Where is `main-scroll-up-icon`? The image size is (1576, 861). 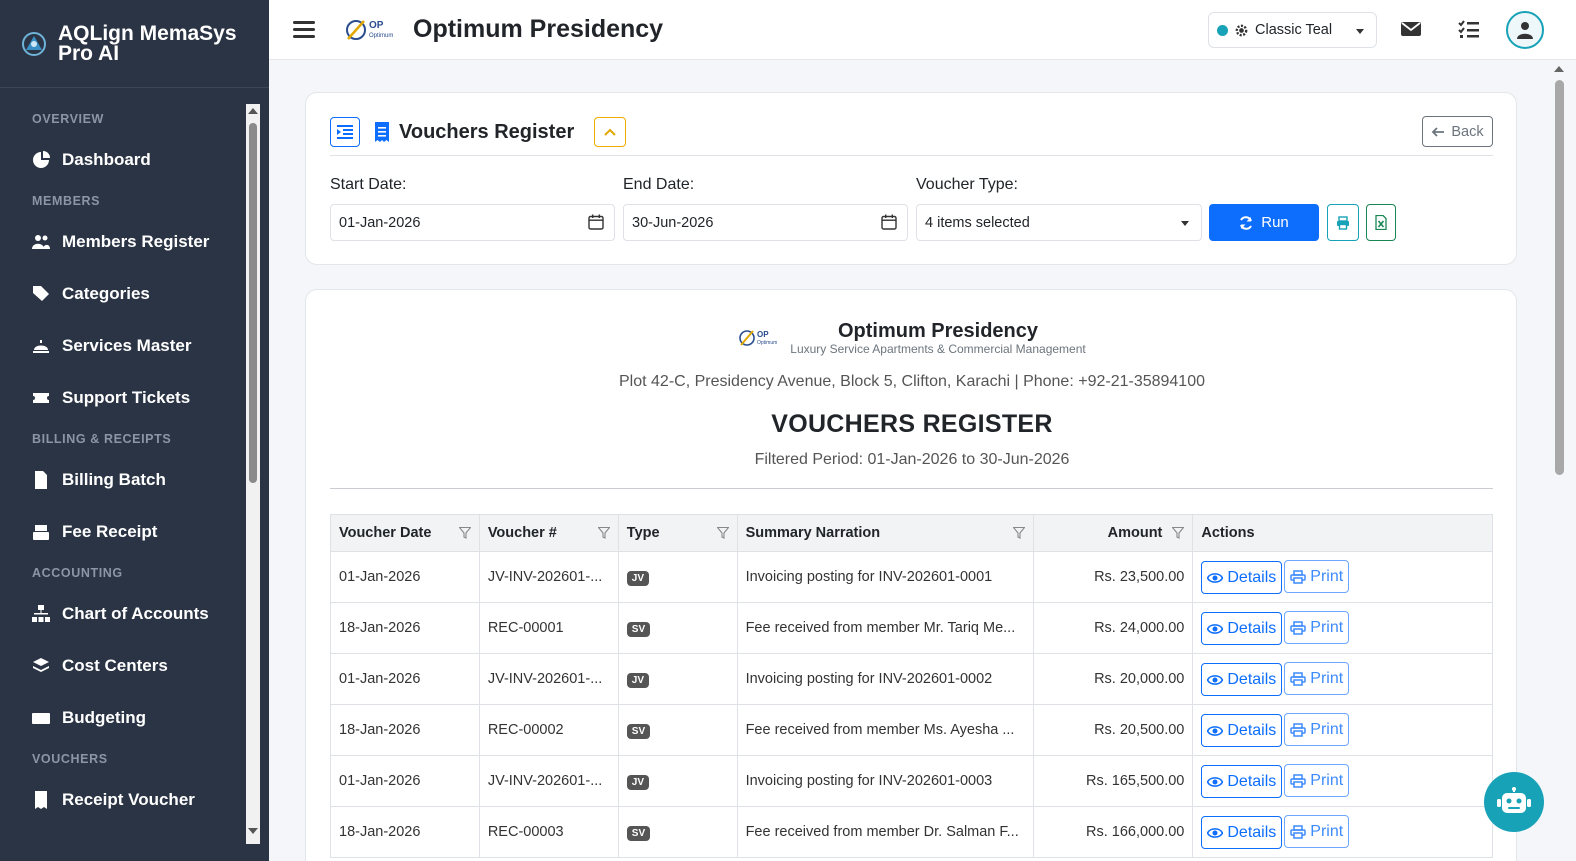 main-scroll-up-icon is located at coordinates (1559, 69).